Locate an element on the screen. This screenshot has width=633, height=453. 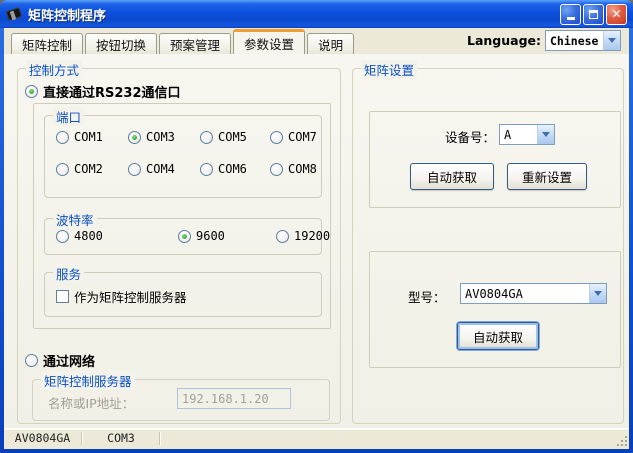
matrix-server-group-title: 矩阵控制服务器 is located at coordinates (88, 380).